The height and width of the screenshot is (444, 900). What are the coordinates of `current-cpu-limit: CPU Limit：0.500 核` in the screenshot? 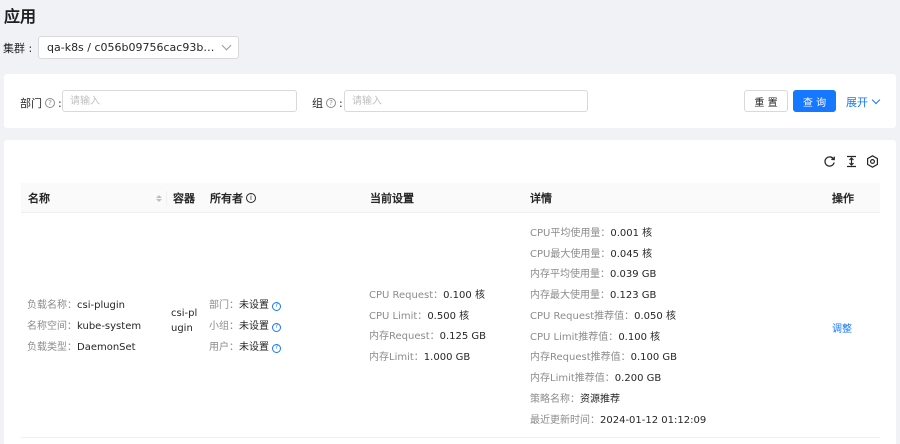 It's located at (419, 314).